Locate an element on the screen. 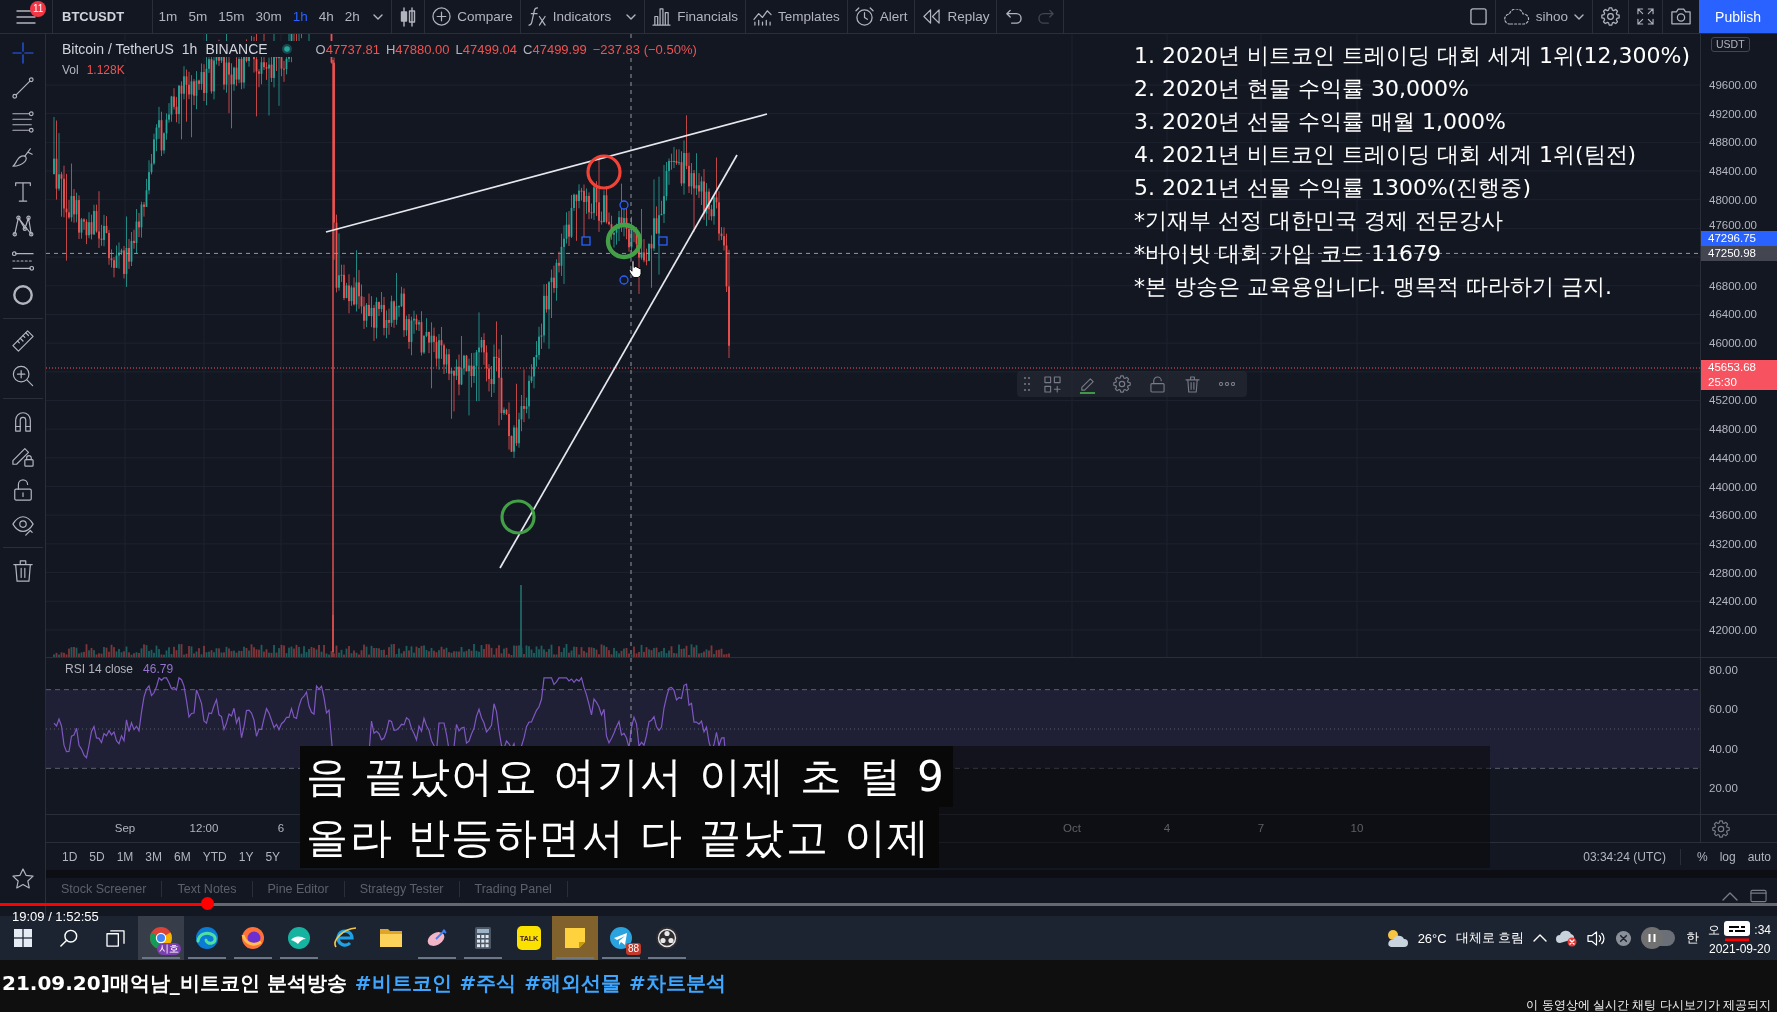 This screenshot has width=1777, height=1012. publish-button: Publish is located at coordinates (1738, 16).